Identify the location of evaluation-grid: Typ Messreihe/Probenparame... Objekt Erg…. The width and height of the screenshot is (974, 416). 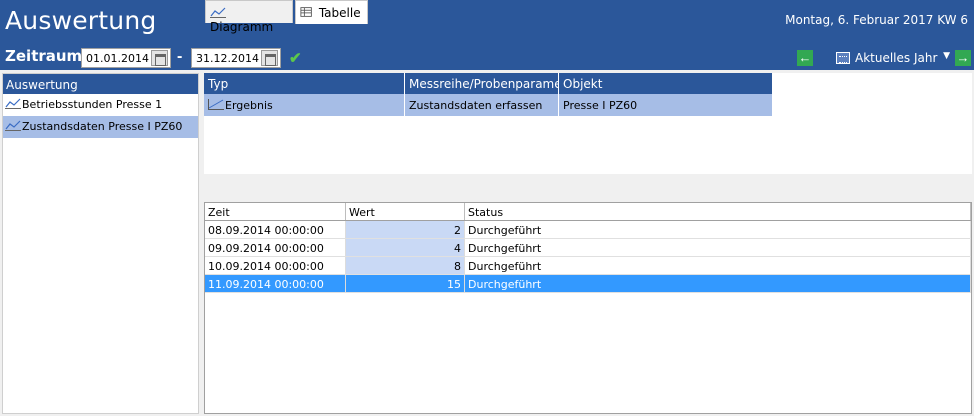
(488, 94).